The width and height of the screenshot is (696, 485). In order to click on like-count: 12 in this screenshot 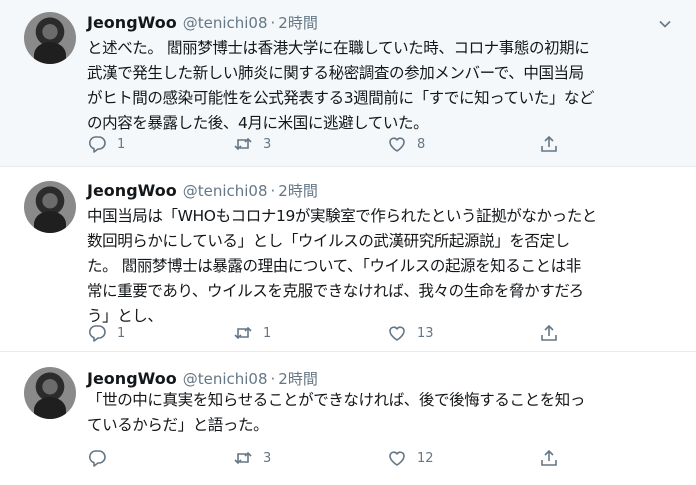, I will do `click(425, 458)`.